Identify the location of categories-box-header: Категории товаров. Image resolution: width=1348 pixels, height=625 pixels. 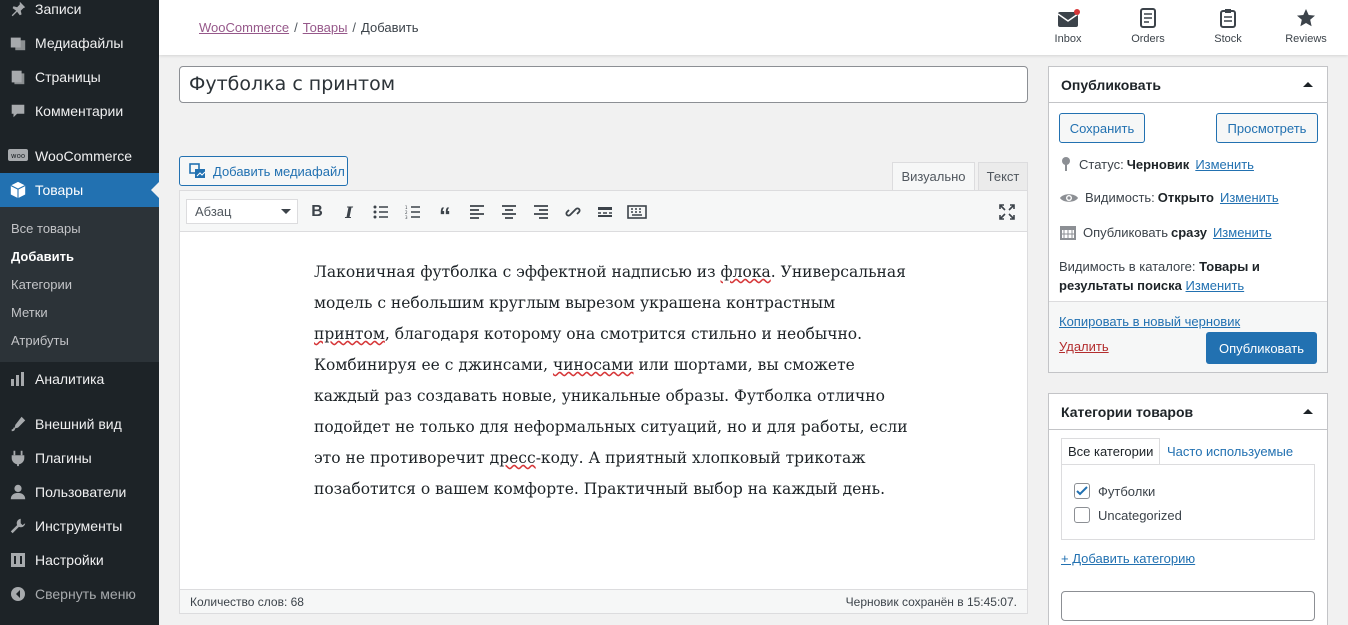
(1188, 412).